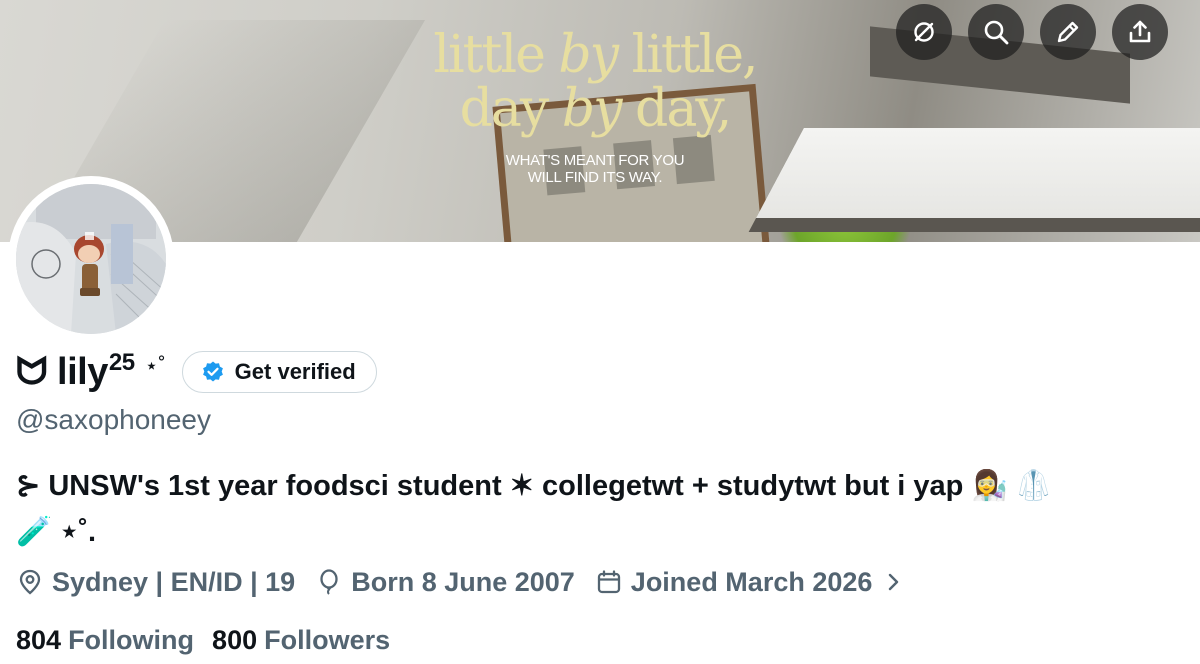 This screenshot has height=664, width=1200. I want to click on profile-handle: @saxophoneey, so click(114, 419).